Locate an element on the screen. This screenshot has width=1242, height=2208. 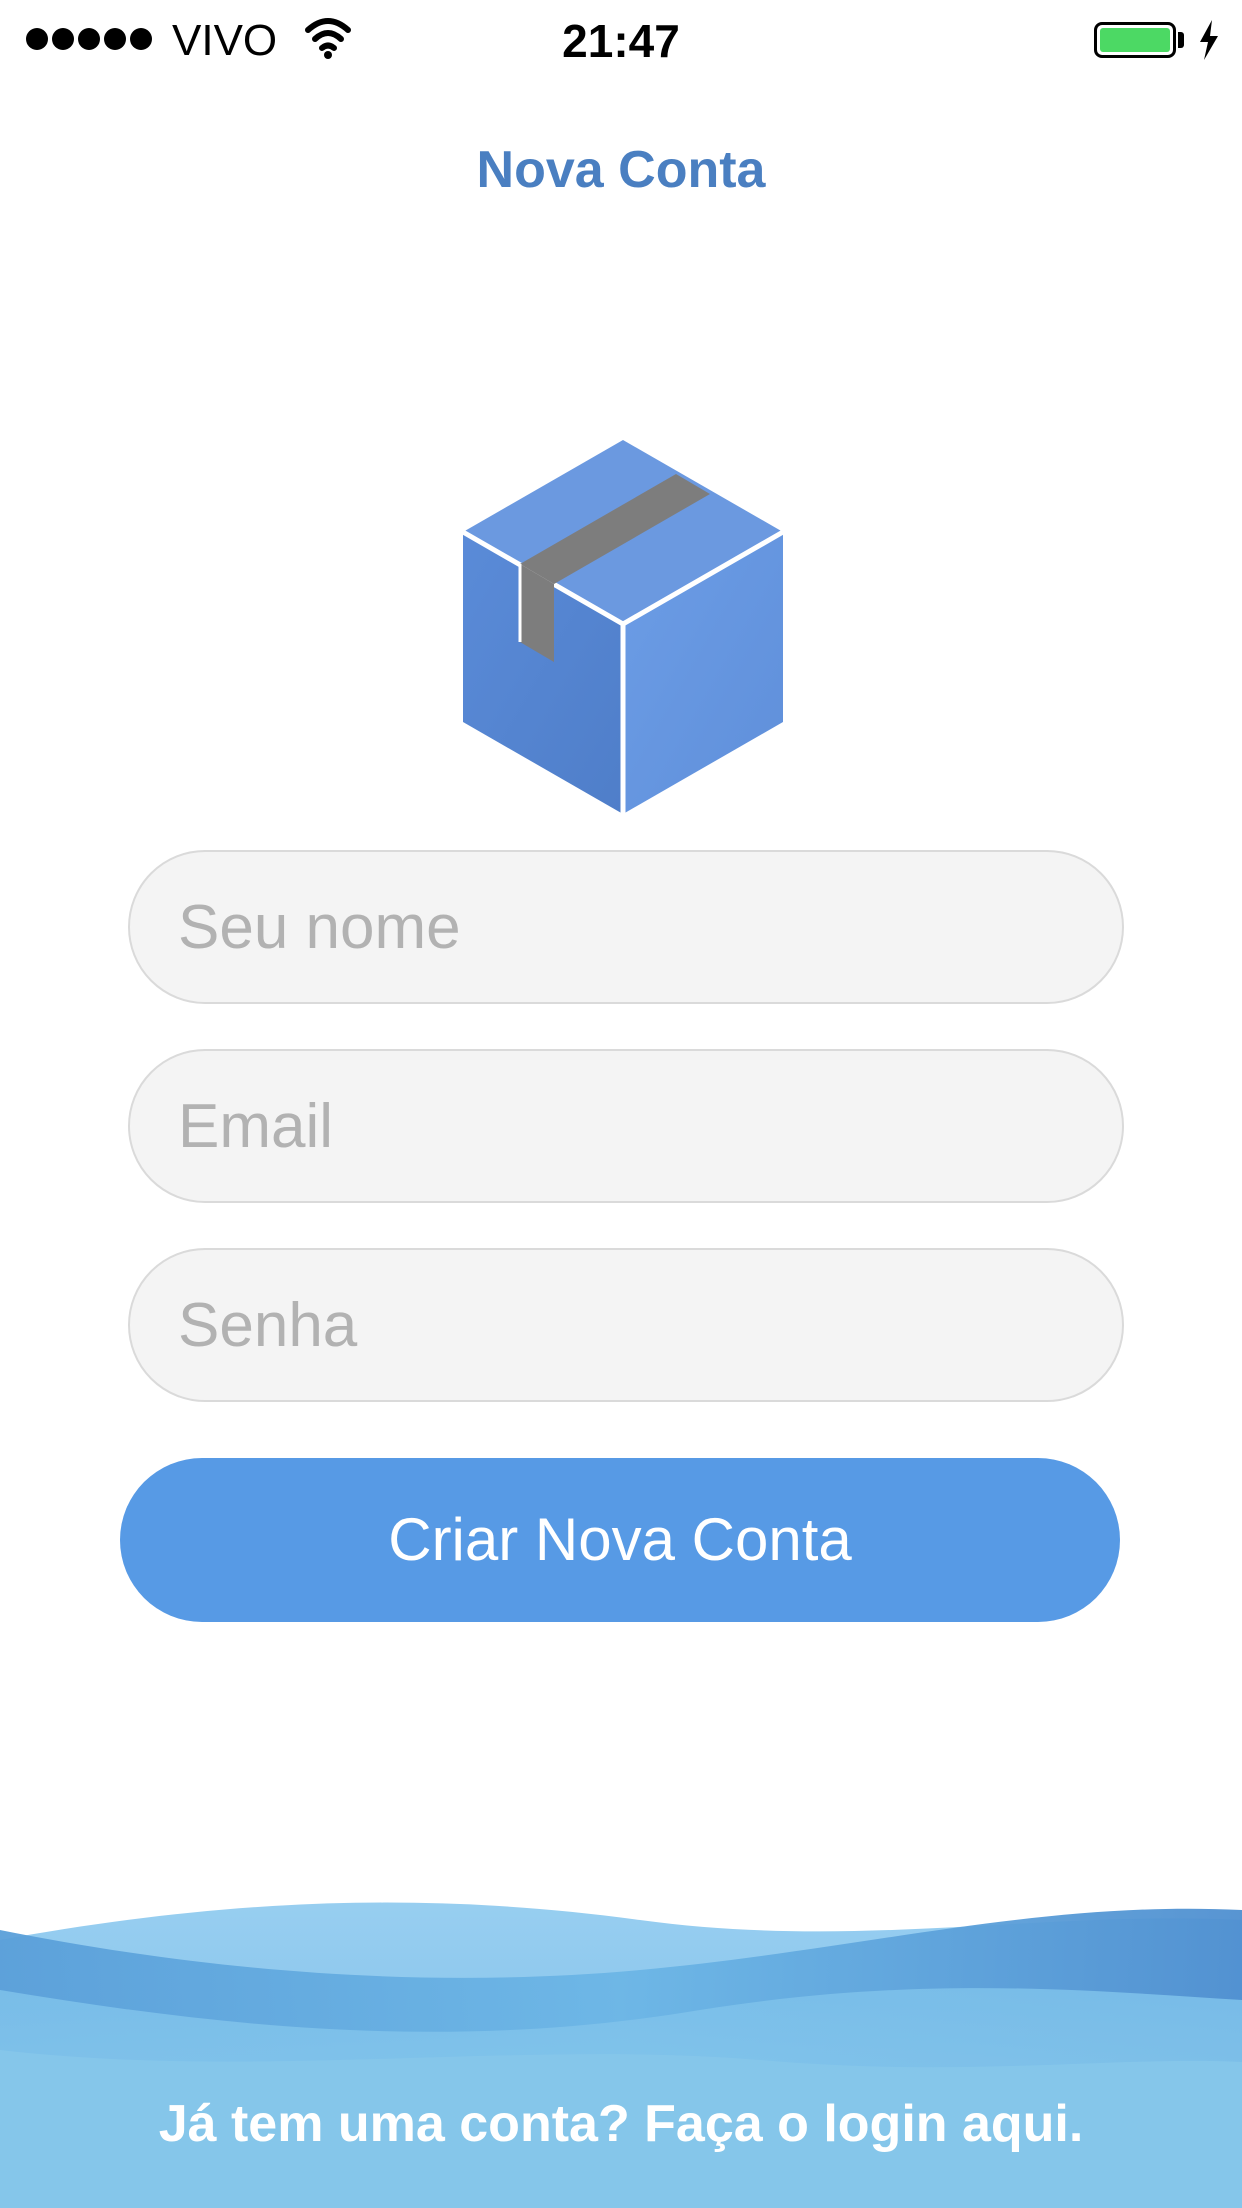
status-clock: 21:47 is located at coordinates (621, 41).